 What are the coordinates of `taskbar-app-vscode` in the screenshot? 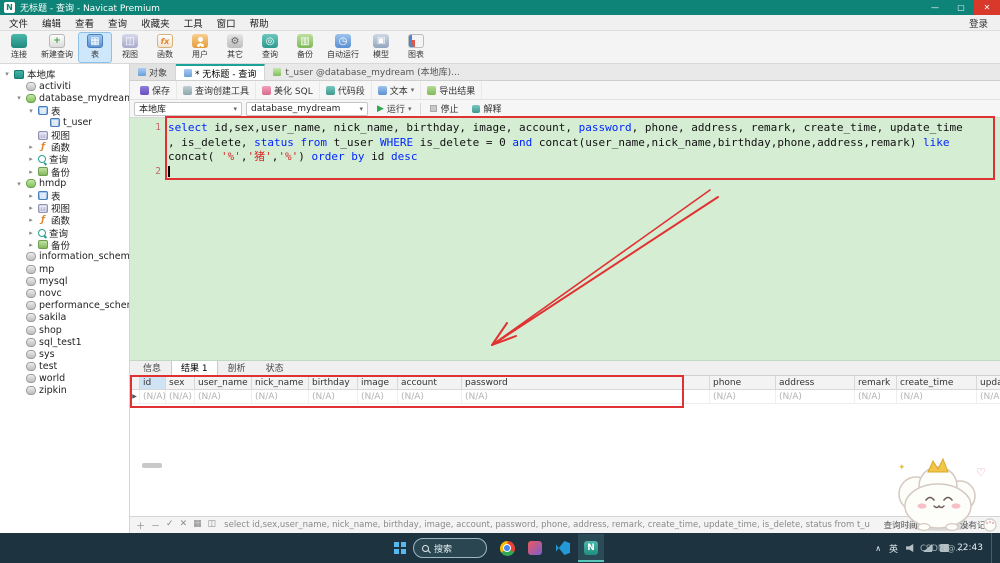 It's located at (563, 548).